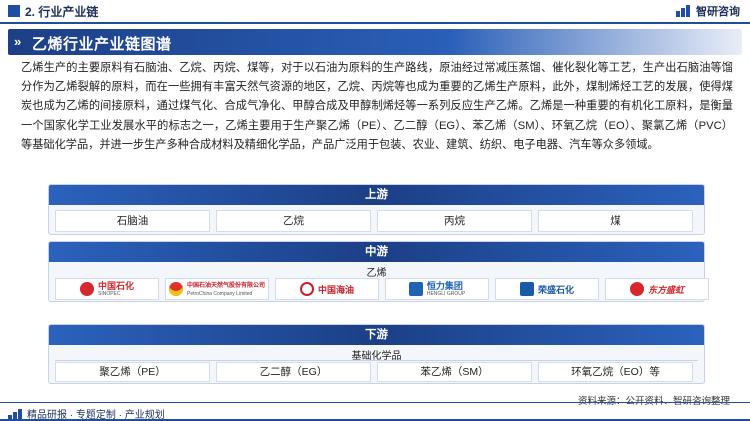  I want to click on section-marker, so click(14, 11).